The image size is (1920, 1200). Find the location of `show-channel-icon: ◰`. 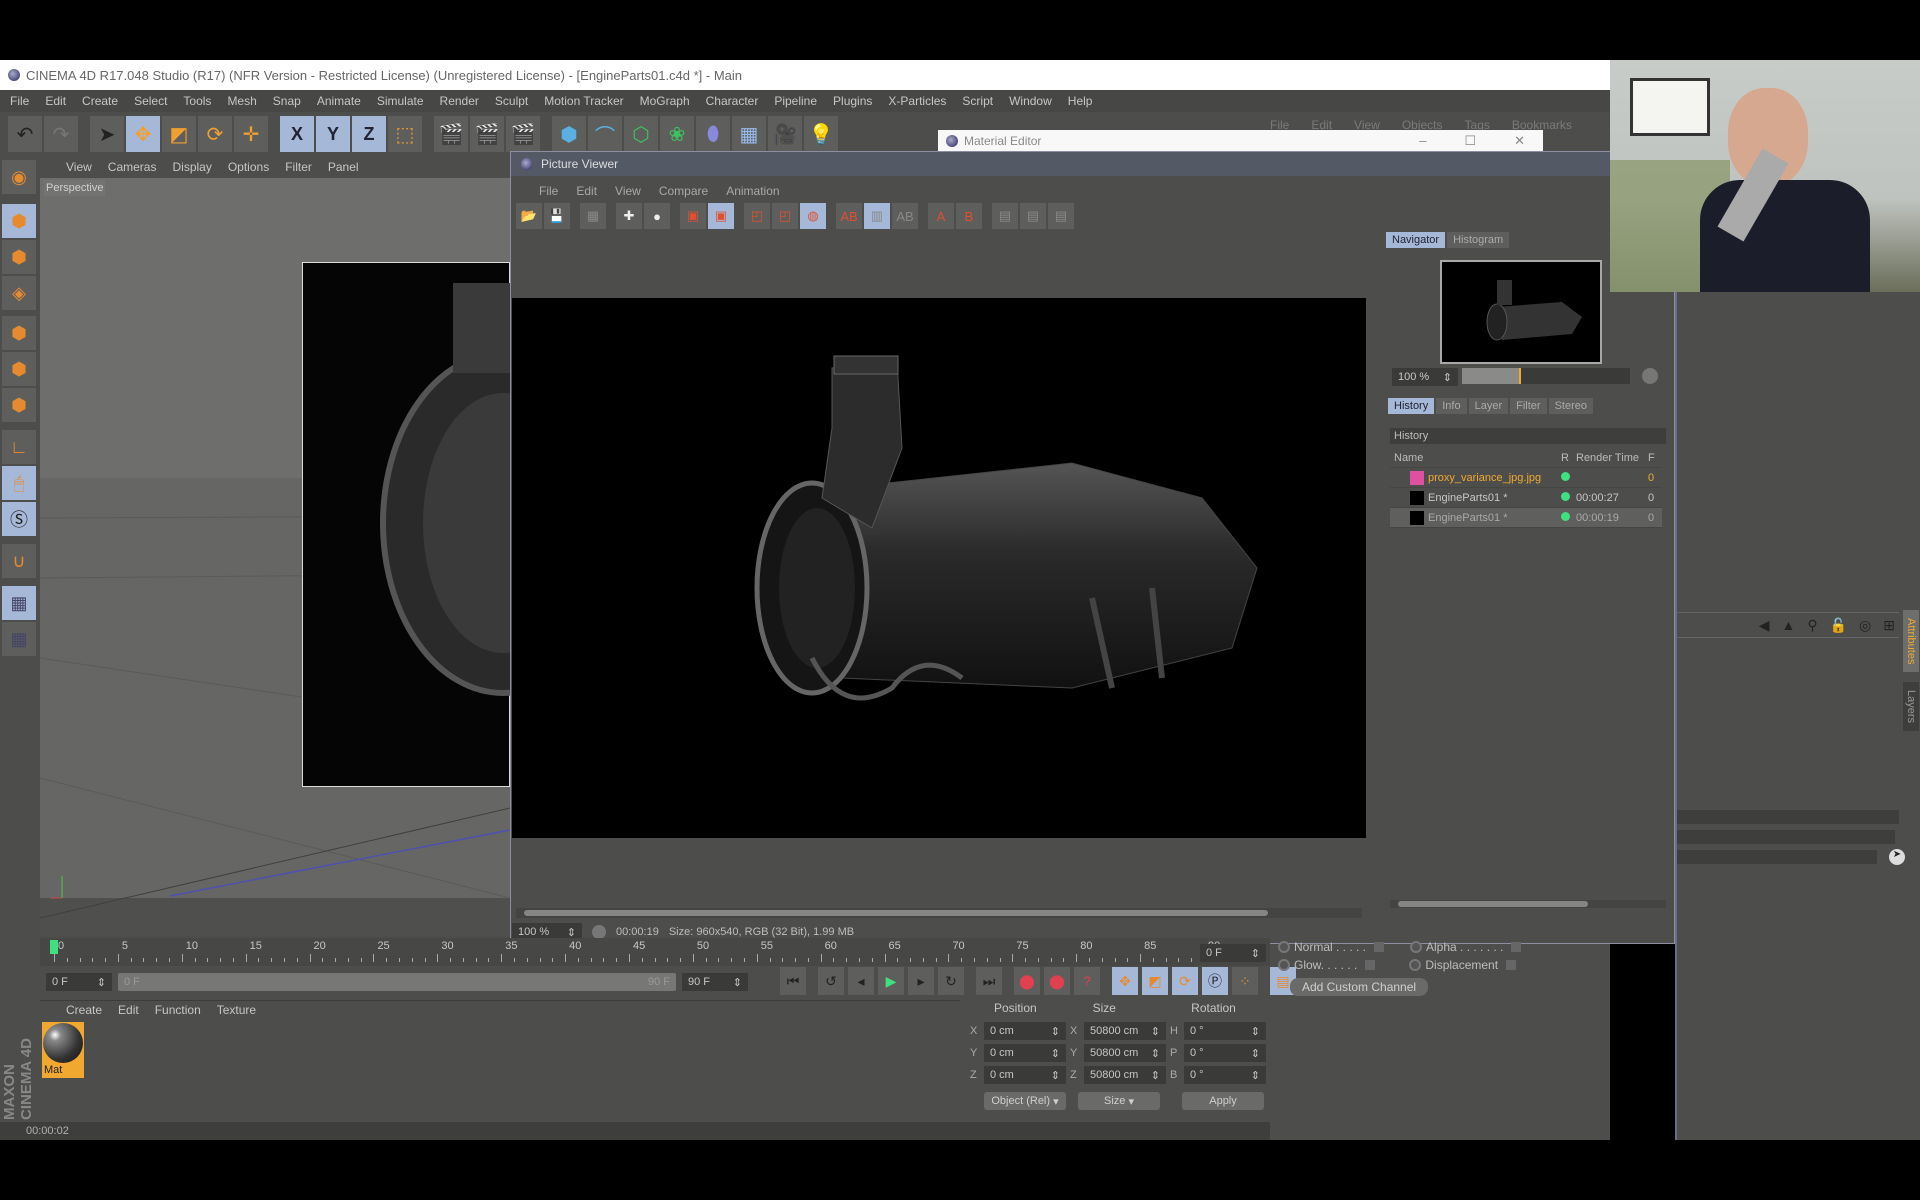

show-channel-icon: ◰ is located at coordinates (785, 216).